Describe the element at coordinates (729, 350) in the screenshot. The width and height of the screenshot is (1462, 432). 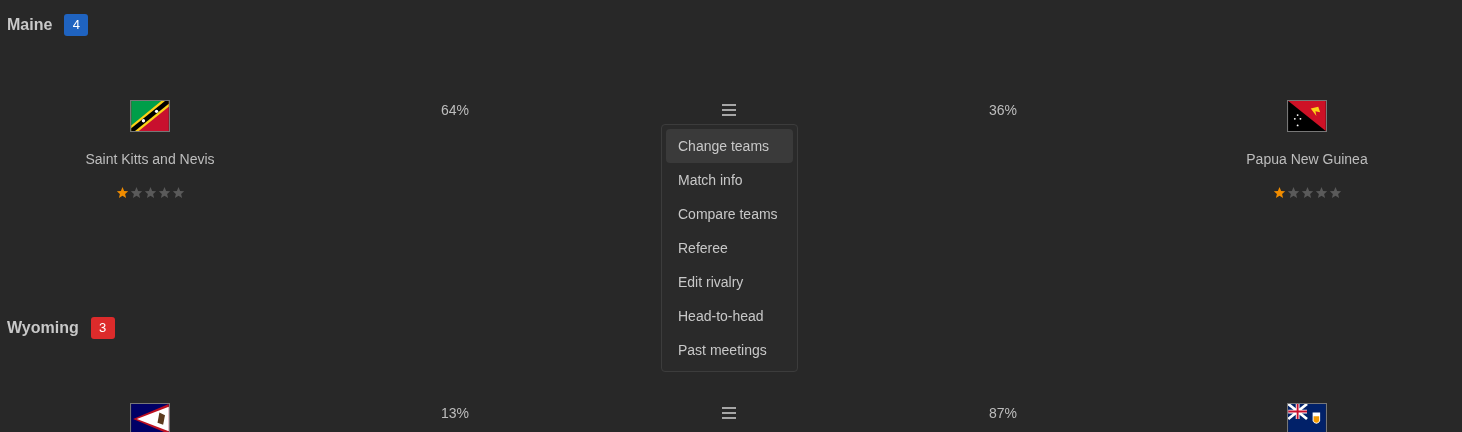
I see `menu-item: Past meetings` at that location.